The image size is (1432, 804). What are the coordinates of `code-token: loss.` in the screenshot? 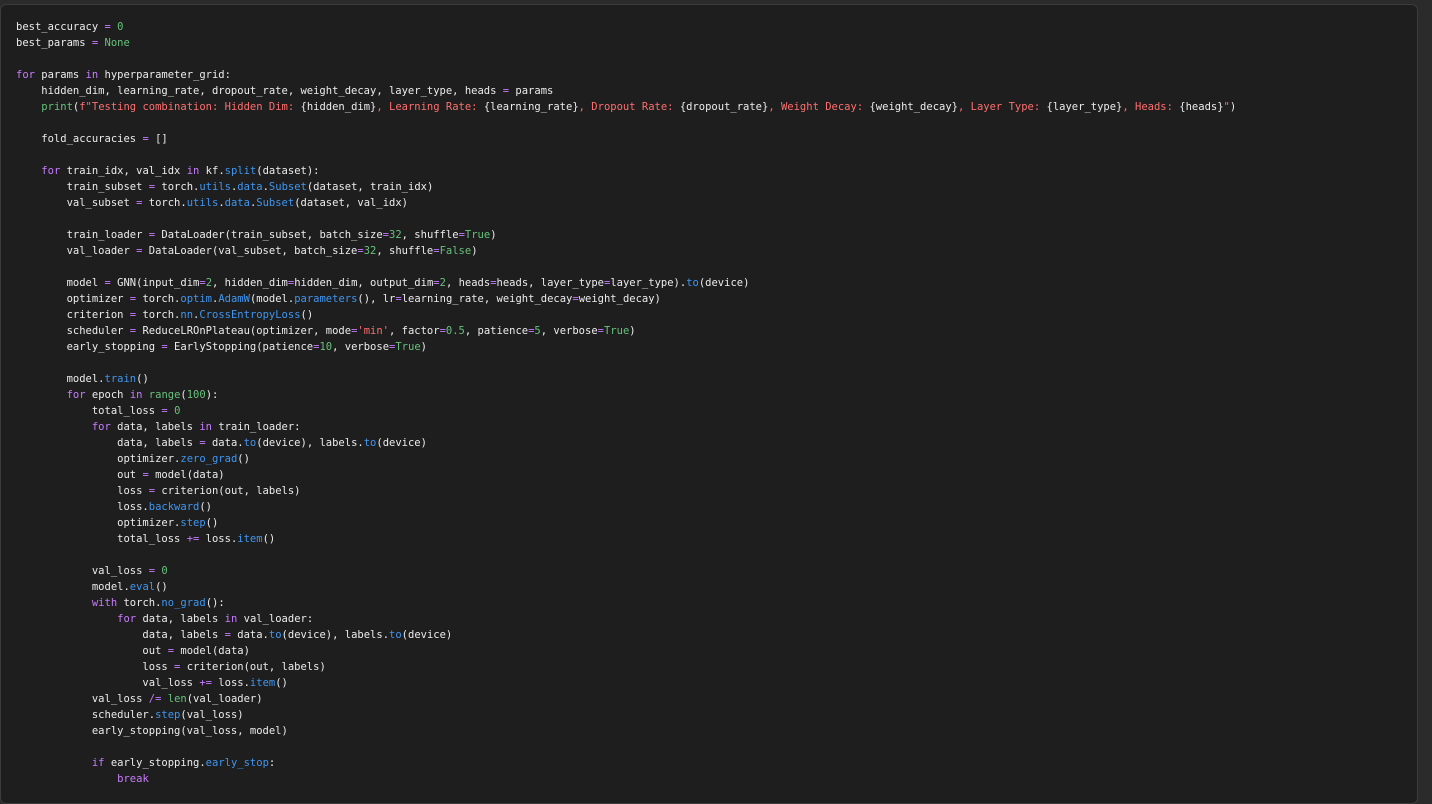 It's located at (230, 683).